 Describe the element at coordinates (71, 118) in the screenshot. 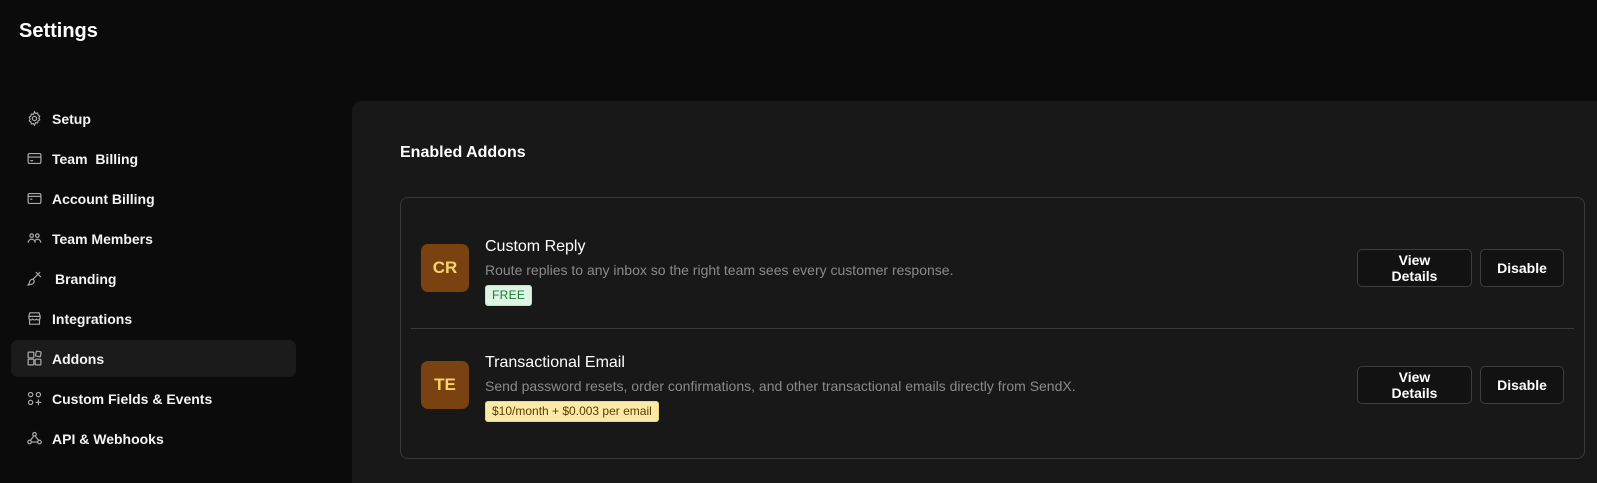

I see `sidebar-item-label: Setup` at that location.